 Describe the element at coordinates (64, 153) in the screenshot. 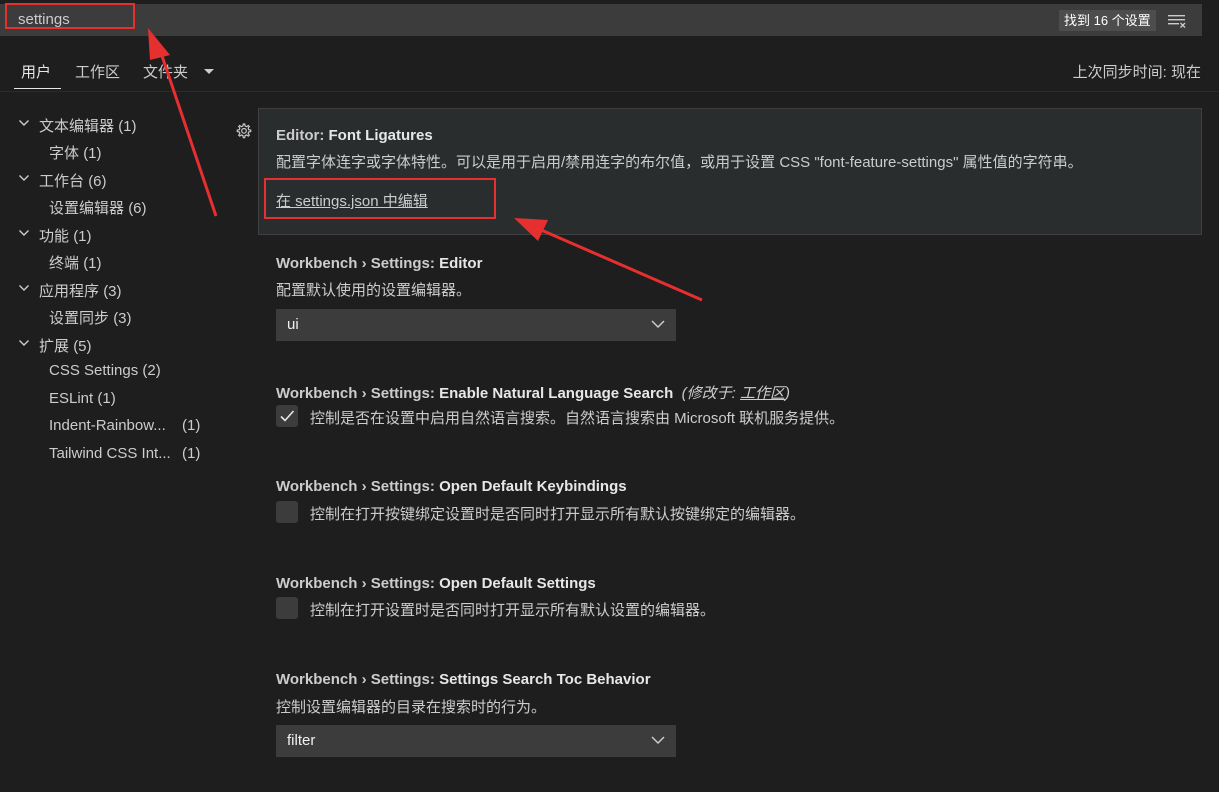

I see `toc-label: 字体` at that location.